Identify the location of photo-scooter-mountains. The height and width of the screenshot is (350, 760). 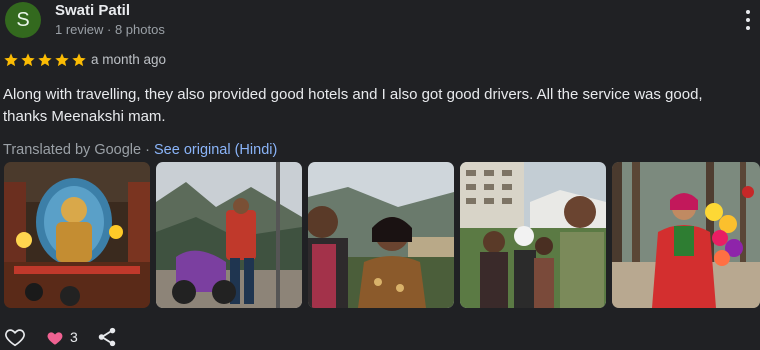
(229, 235).